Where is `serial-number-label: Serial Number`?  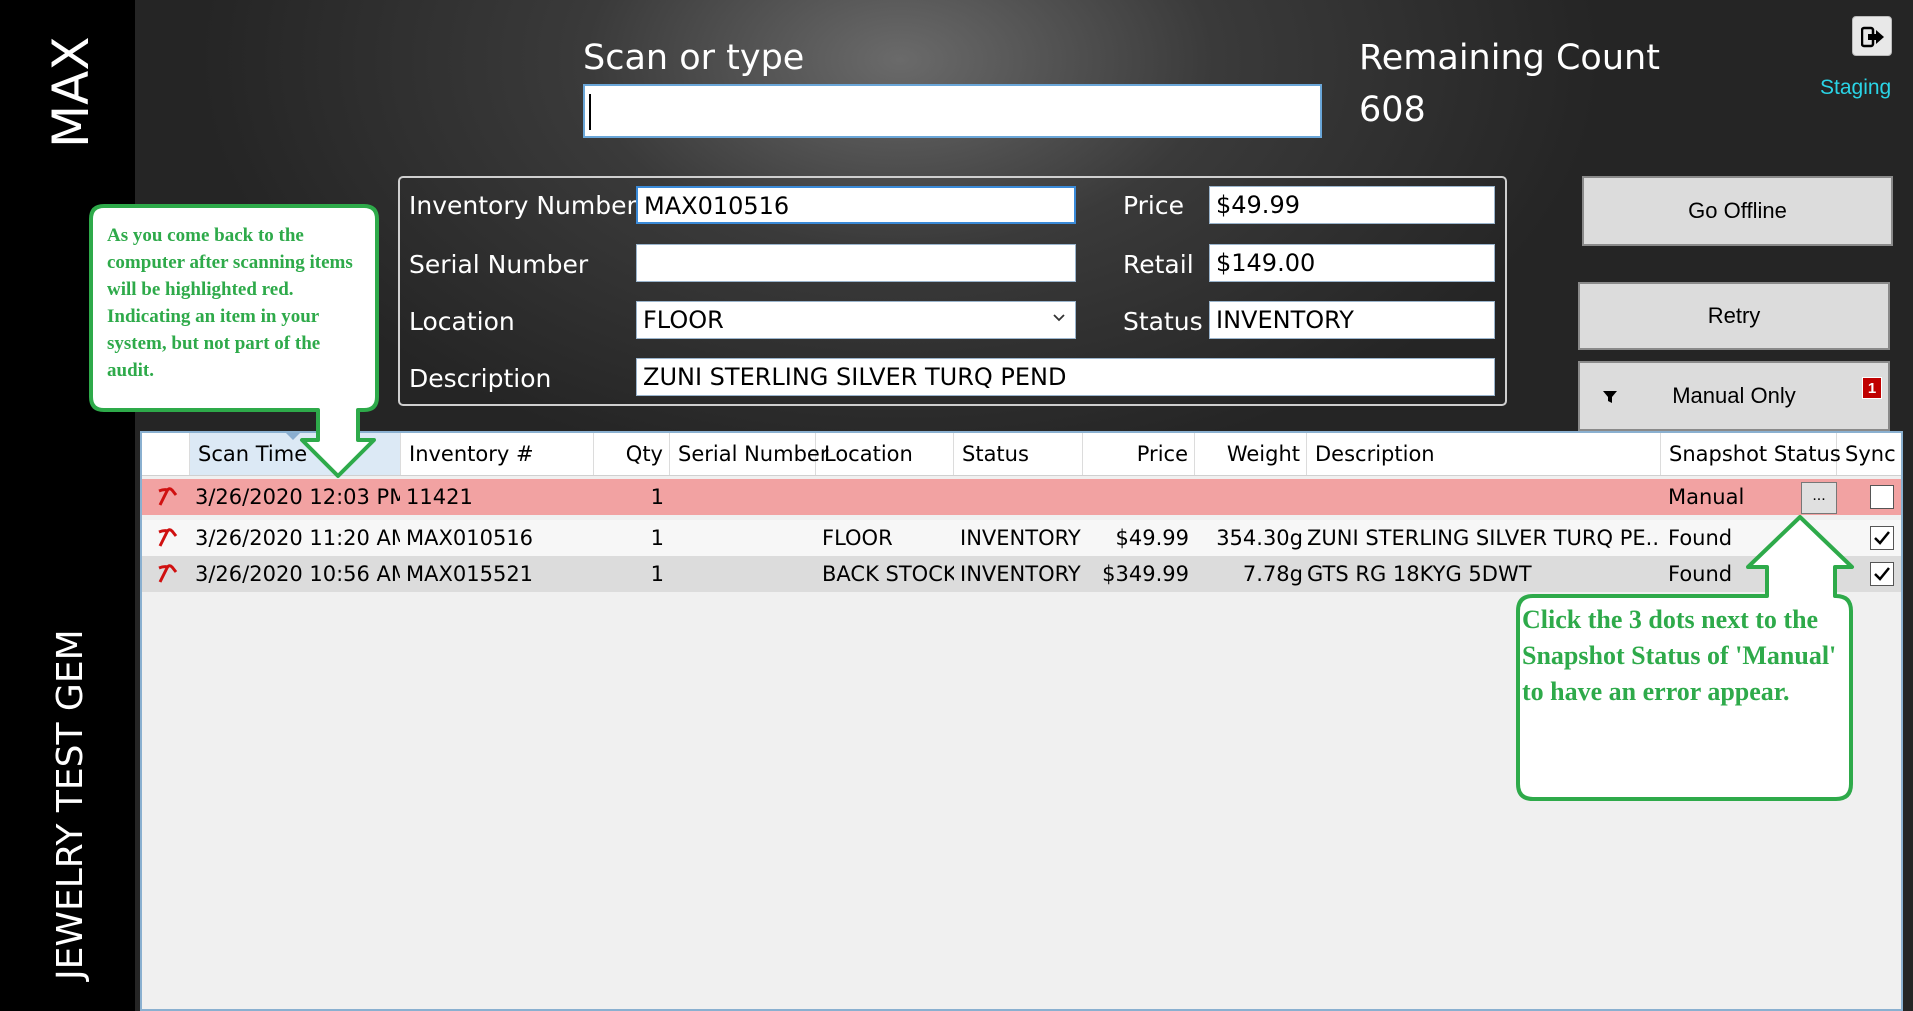
serial-number-label: Serial Number is located at coordinates (499, 264).